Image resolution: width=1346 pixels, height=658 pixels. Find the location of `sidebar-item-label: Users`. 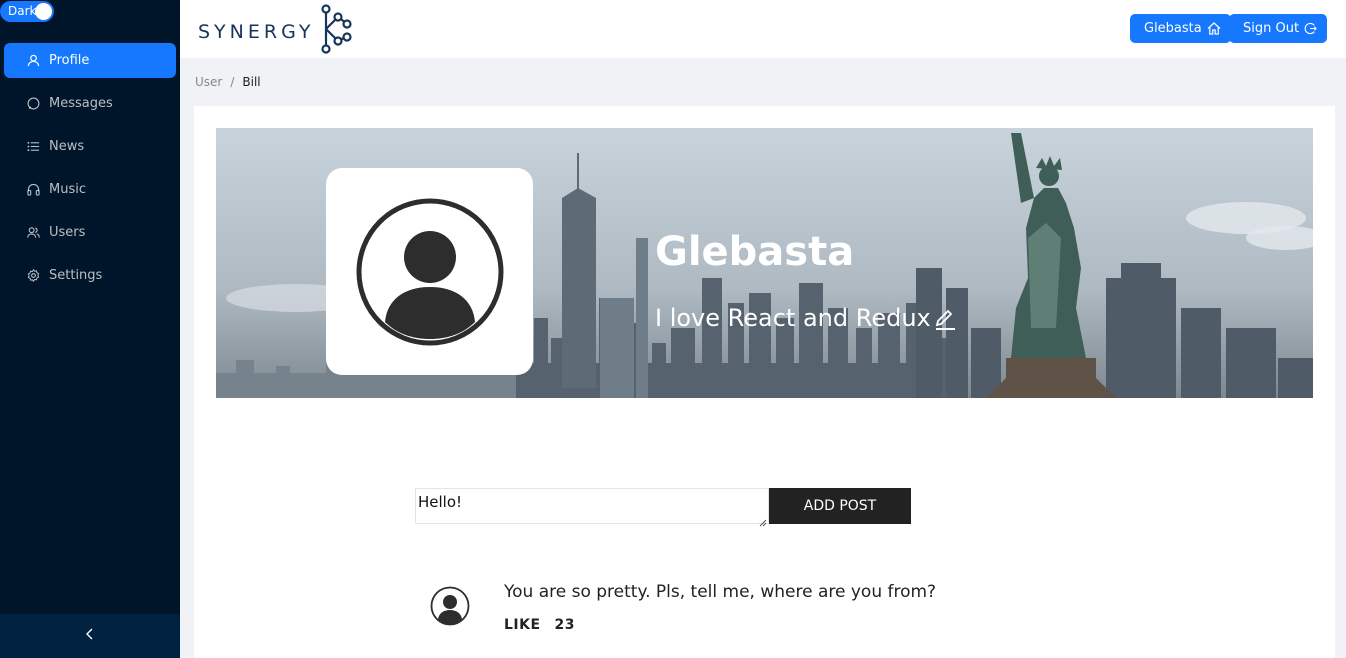

sidebar-item-label: Users is located at coordinates (67, 232).